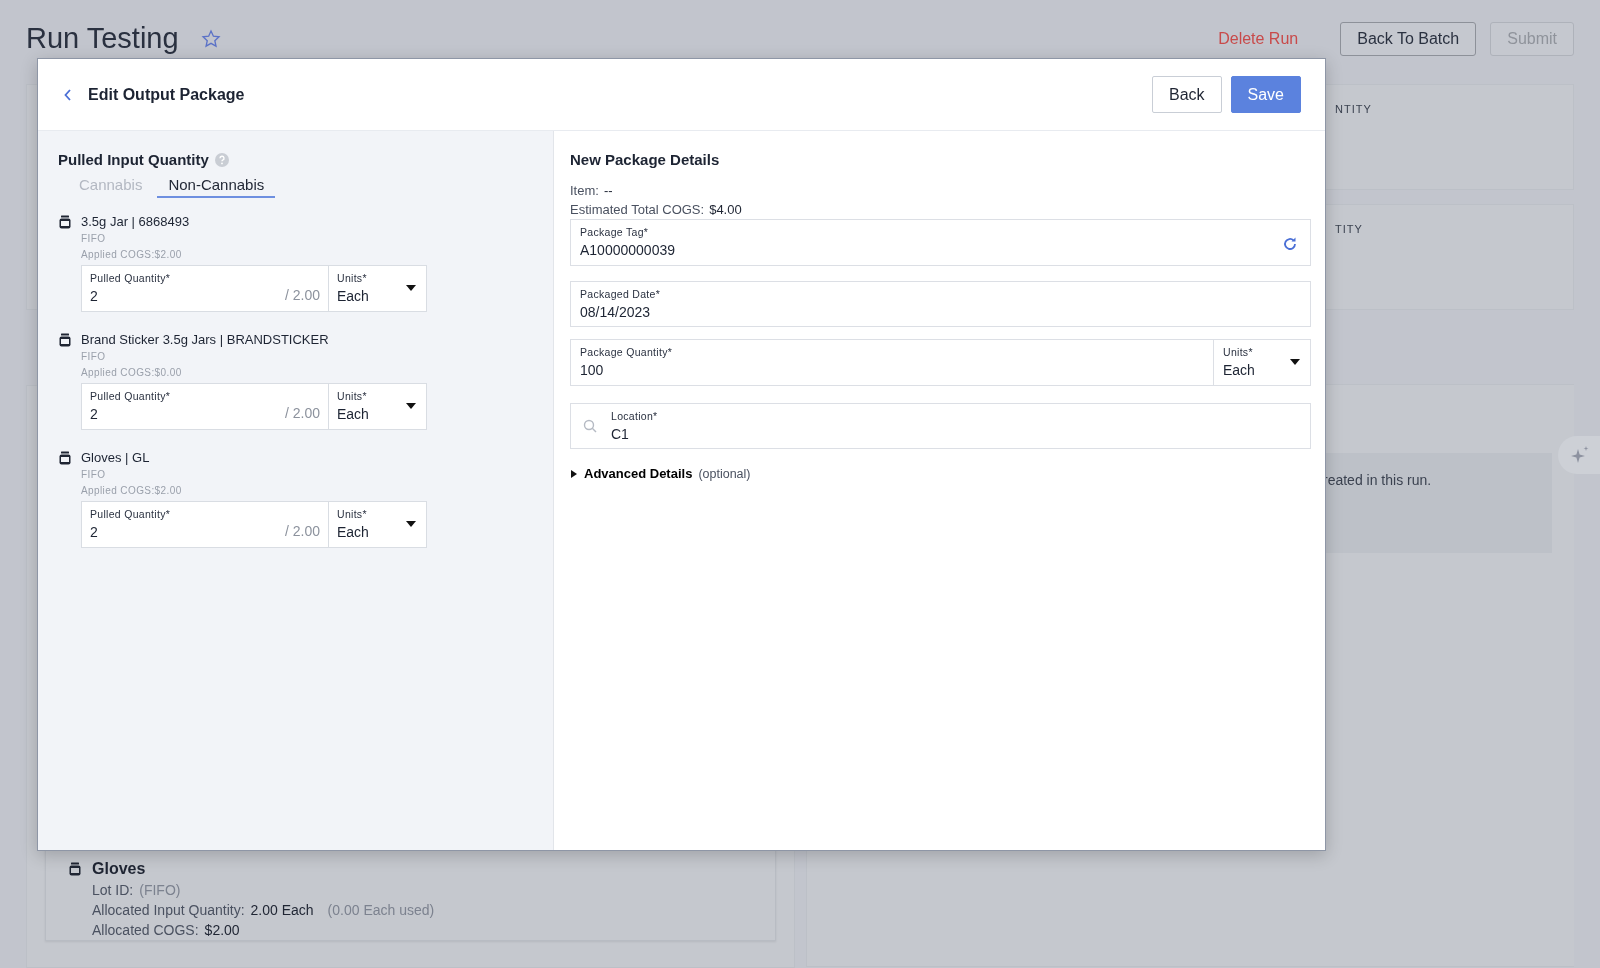  What do you see at coordinates (210, 38) in the screenshot?
I see `star-icon` at bounding box center [210, 38].